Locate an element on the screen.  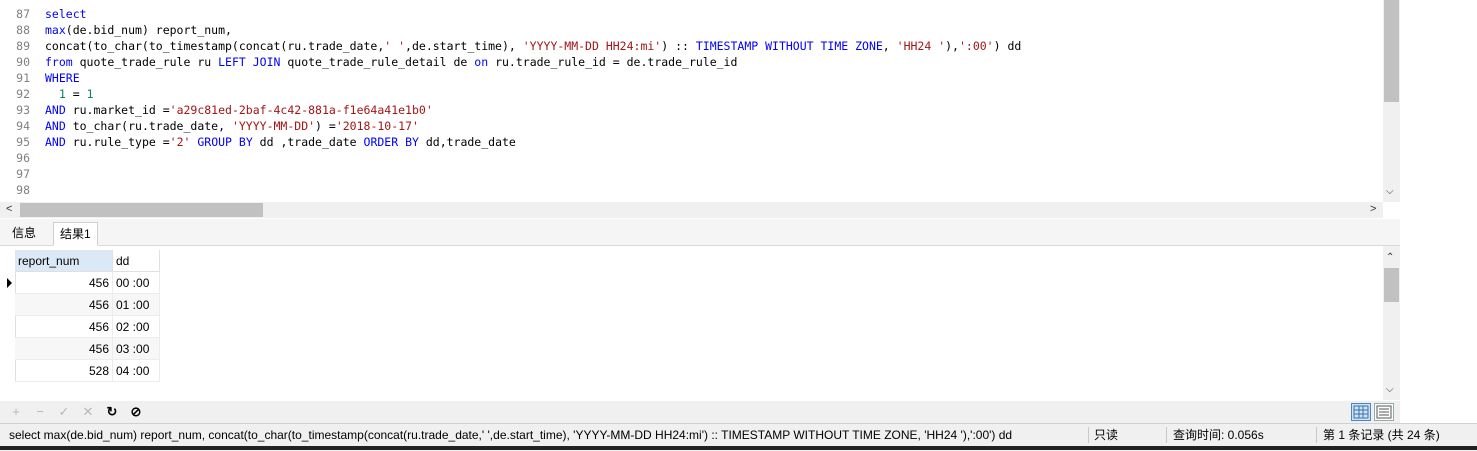
editor-vertical-scrollbar: ⌵ is located at coordinates (1391, 101).